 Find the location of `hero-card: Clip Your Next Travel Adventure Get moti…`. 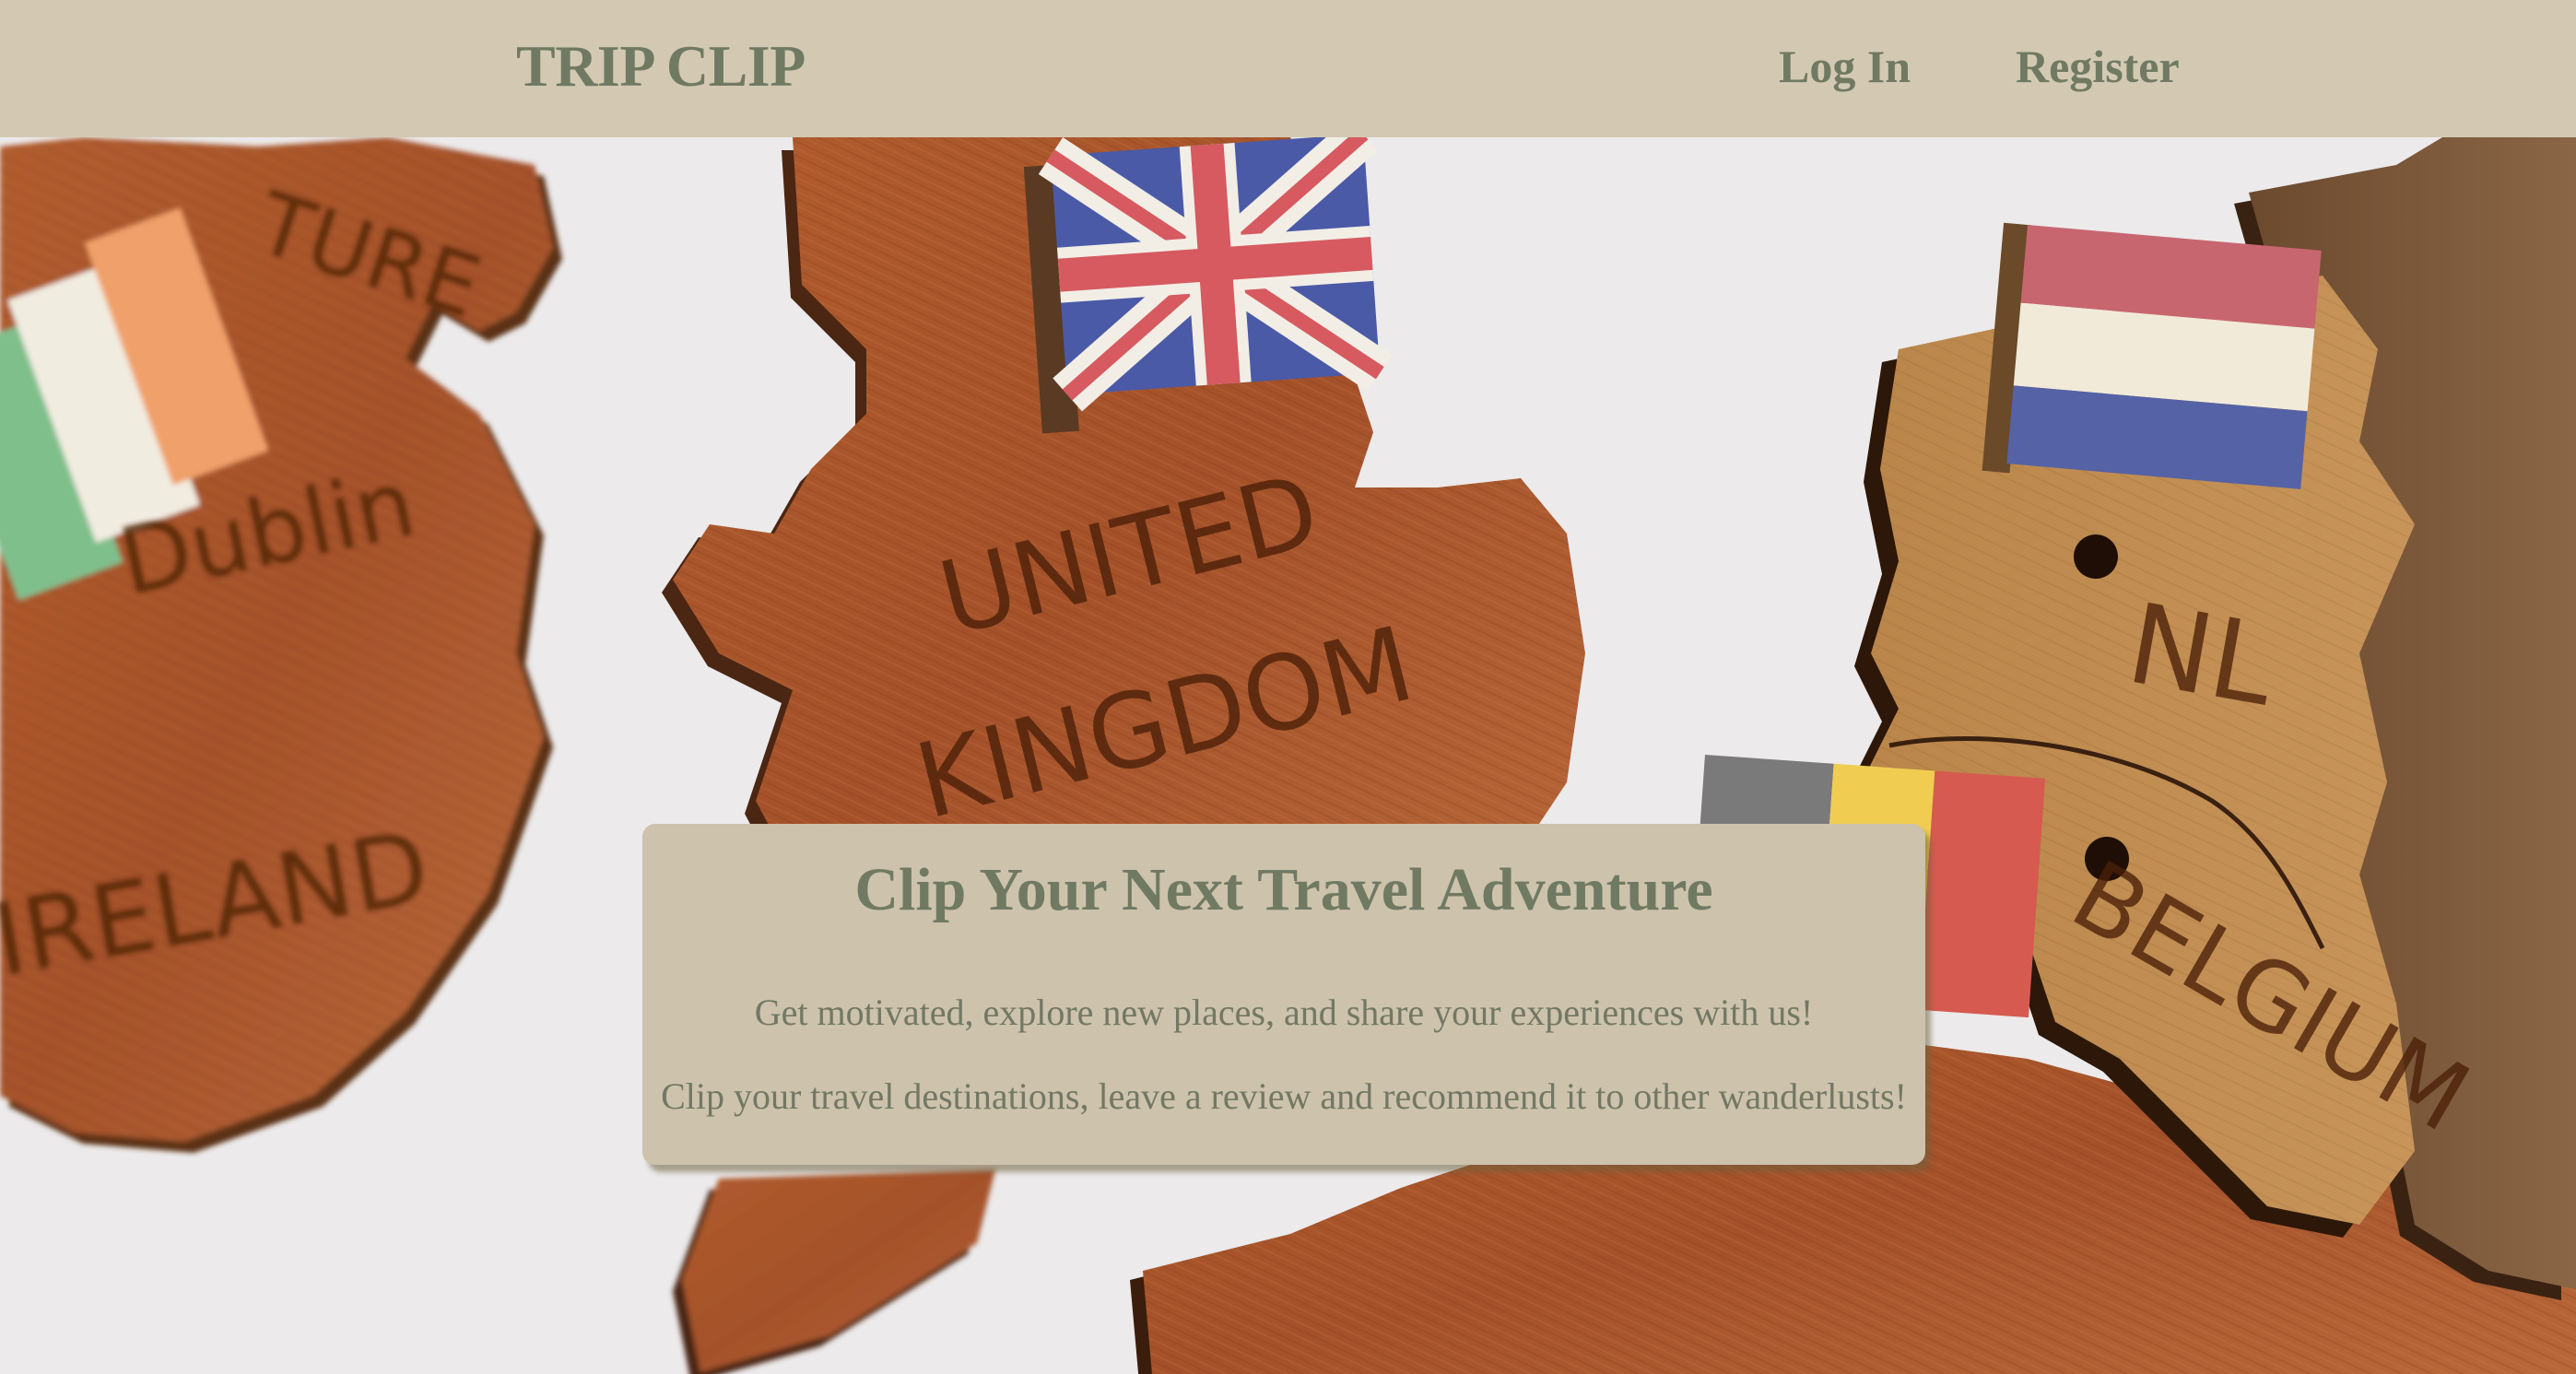

hero-card: Clip Your Next Travel Adventure Get moti… is located at coordinates (1284, 994).